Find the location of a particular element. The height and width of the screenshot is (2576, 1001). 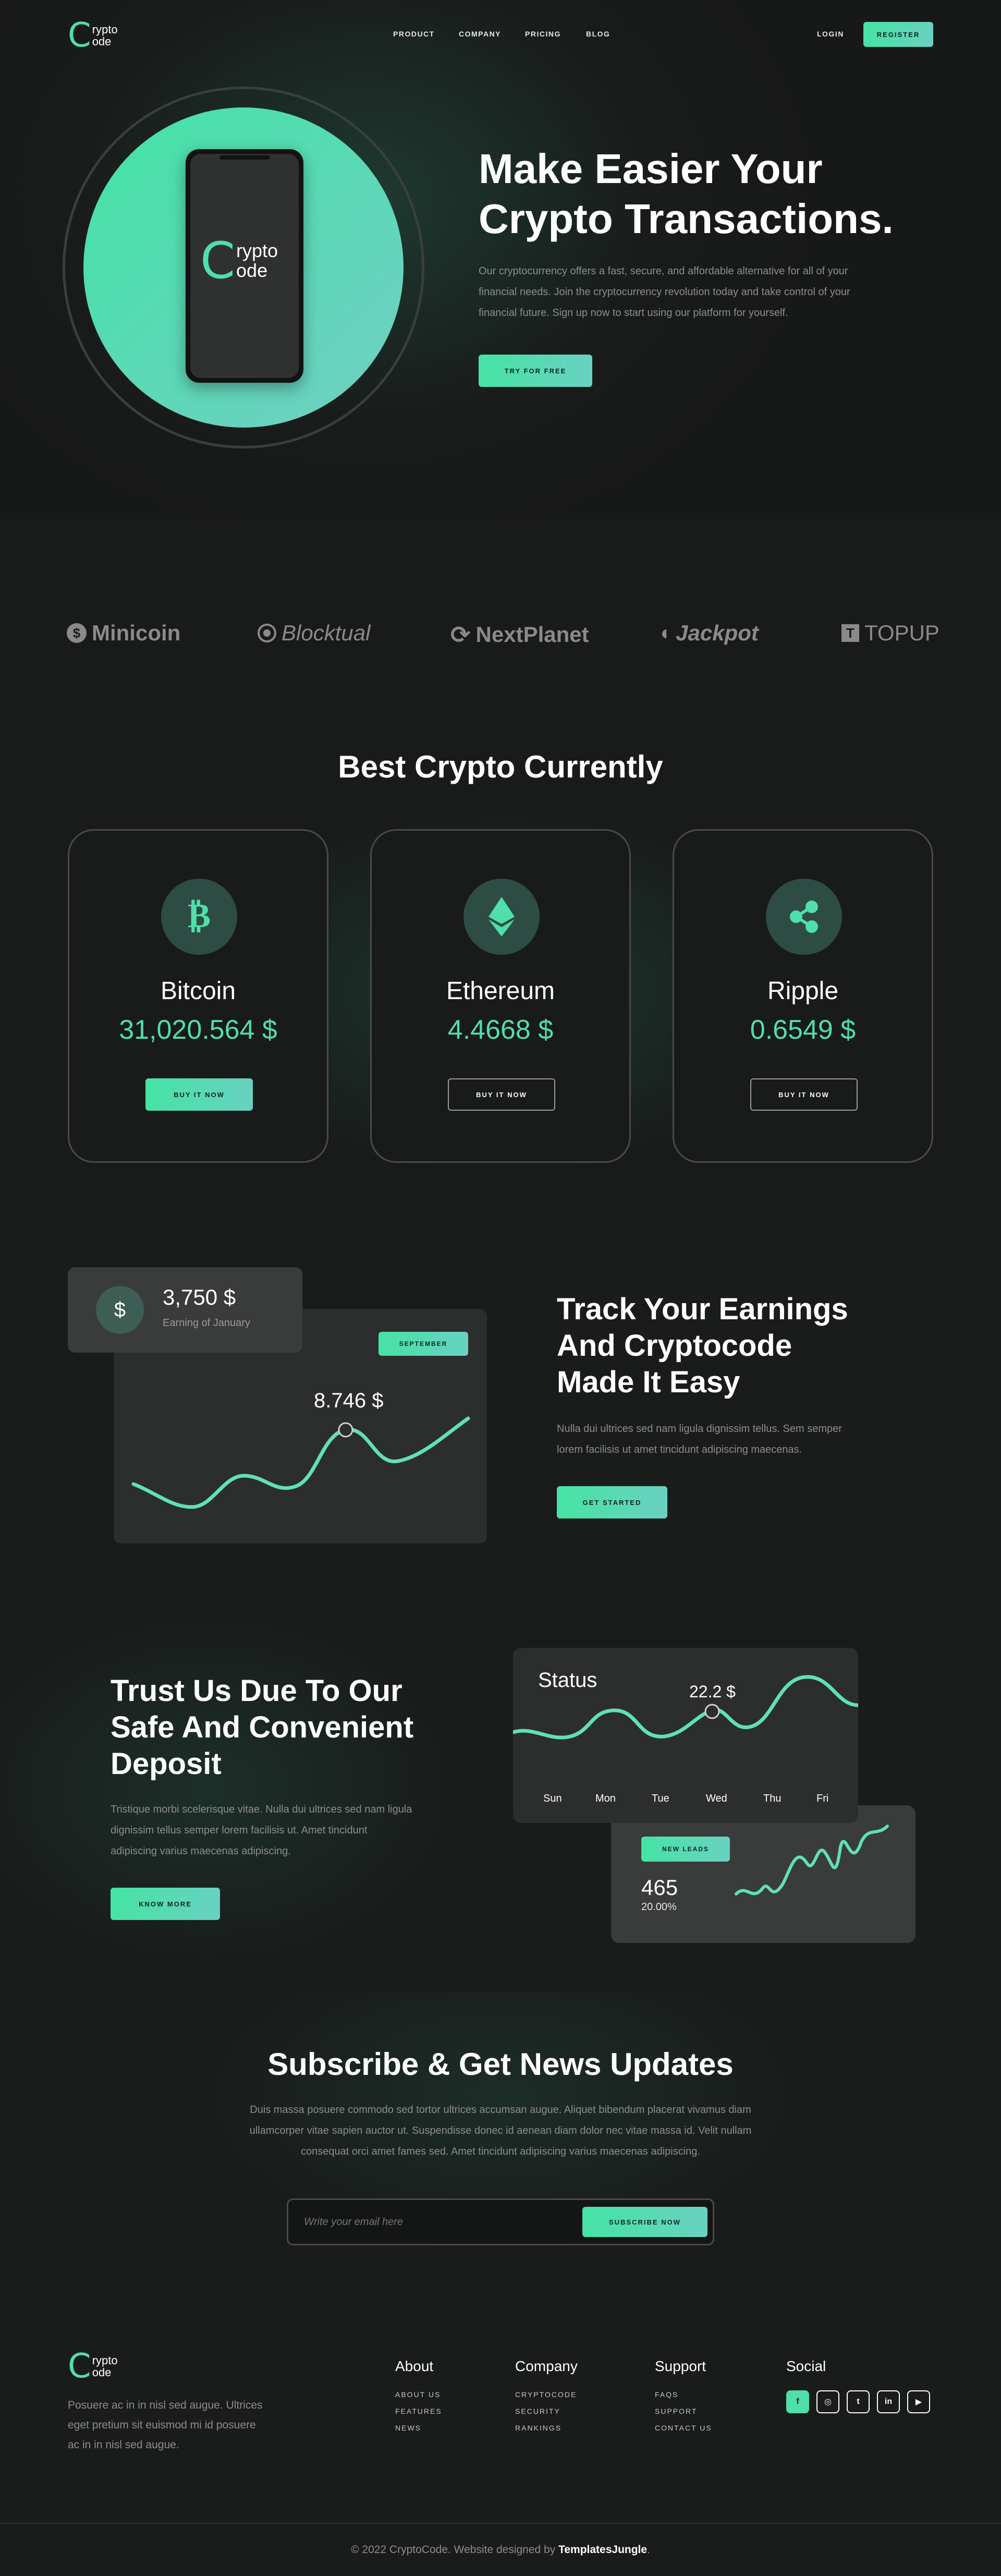

facebook-icon: f is located at coordinates (797, 2401).